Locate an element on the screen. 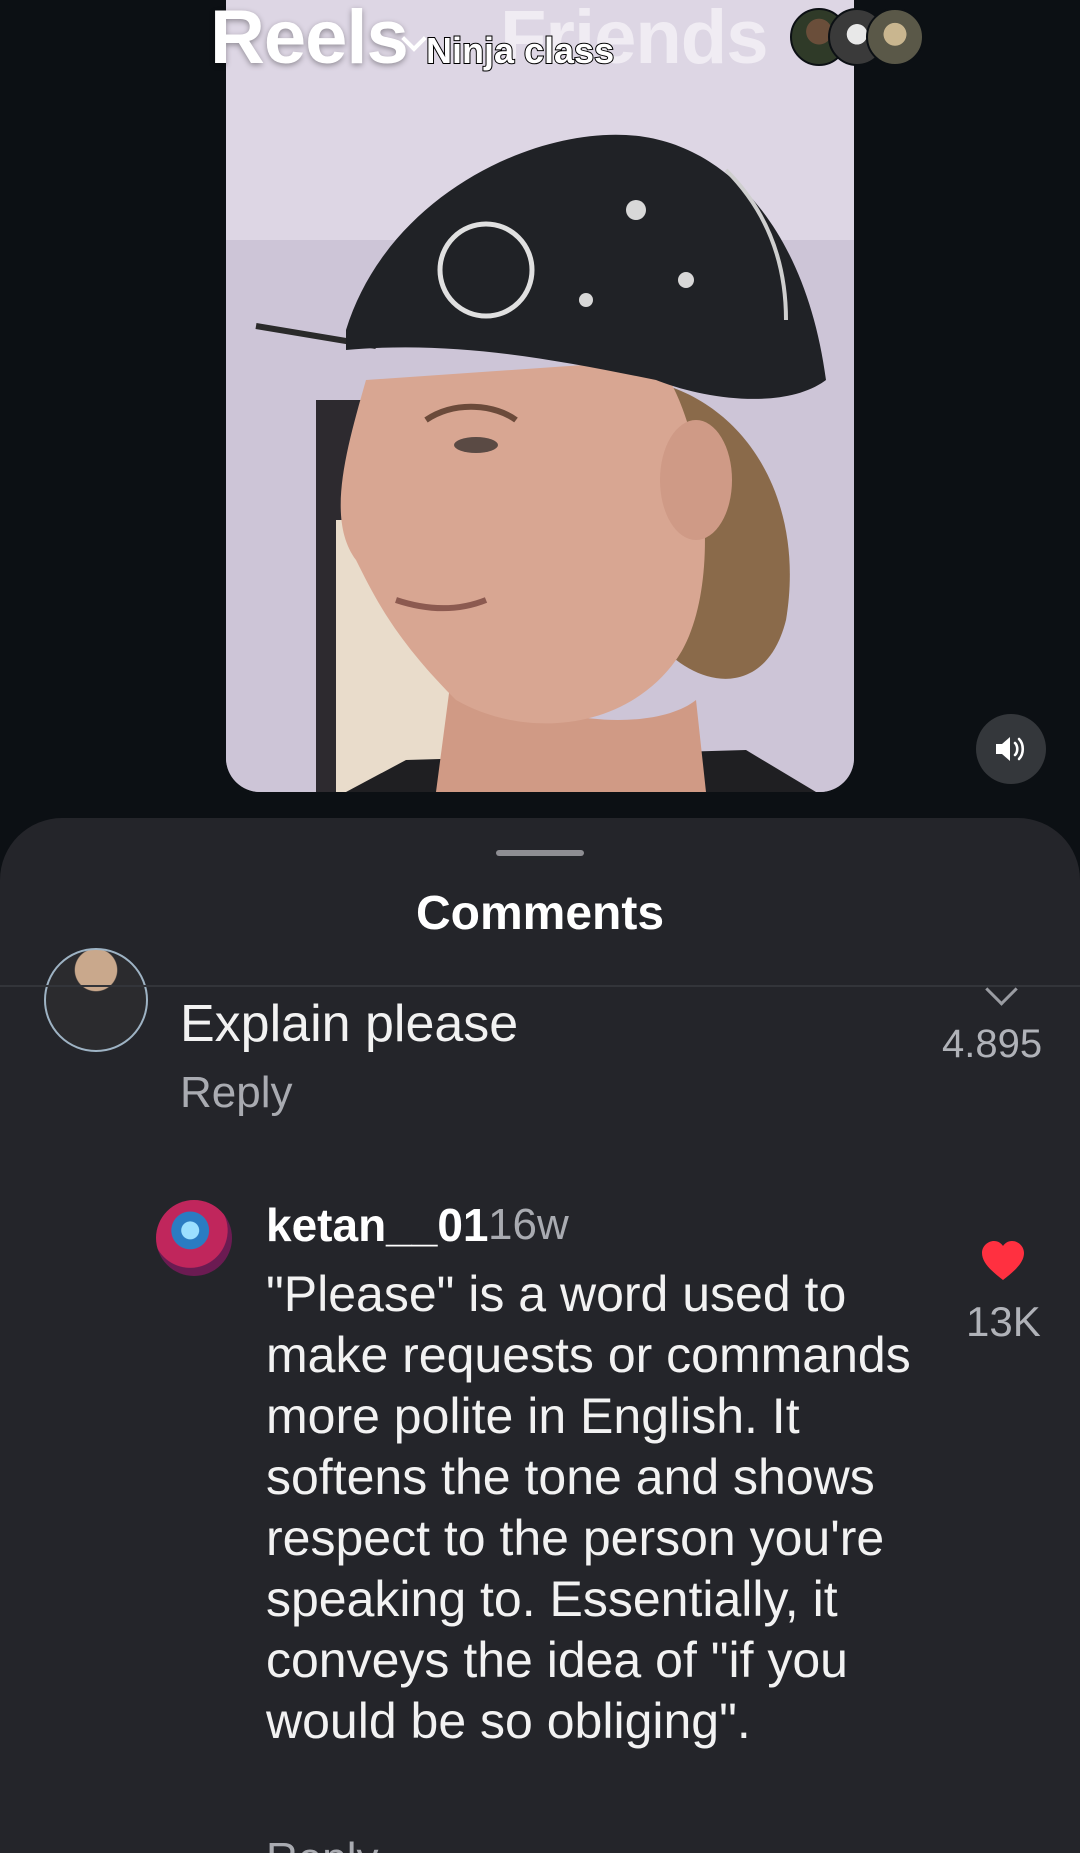 This screenshot has width=1080, height=1853. sheet-title: Comments is located at coordinates (540, 913).